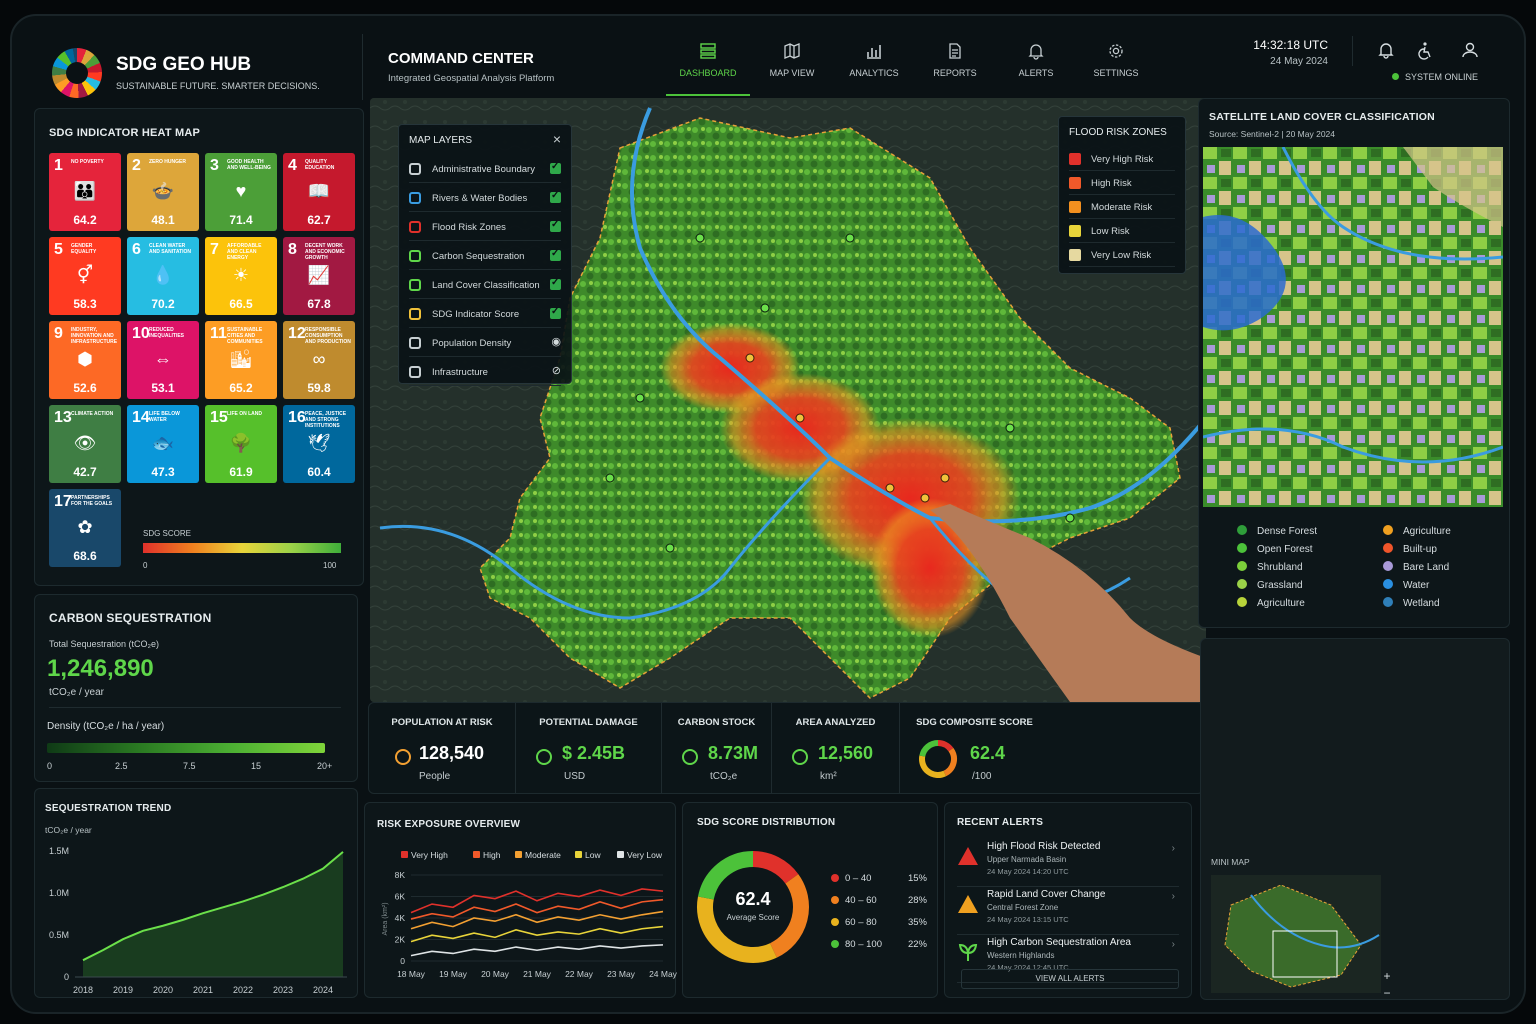  I want to click on chevron-right-icon: ›, so click(1173, 896).